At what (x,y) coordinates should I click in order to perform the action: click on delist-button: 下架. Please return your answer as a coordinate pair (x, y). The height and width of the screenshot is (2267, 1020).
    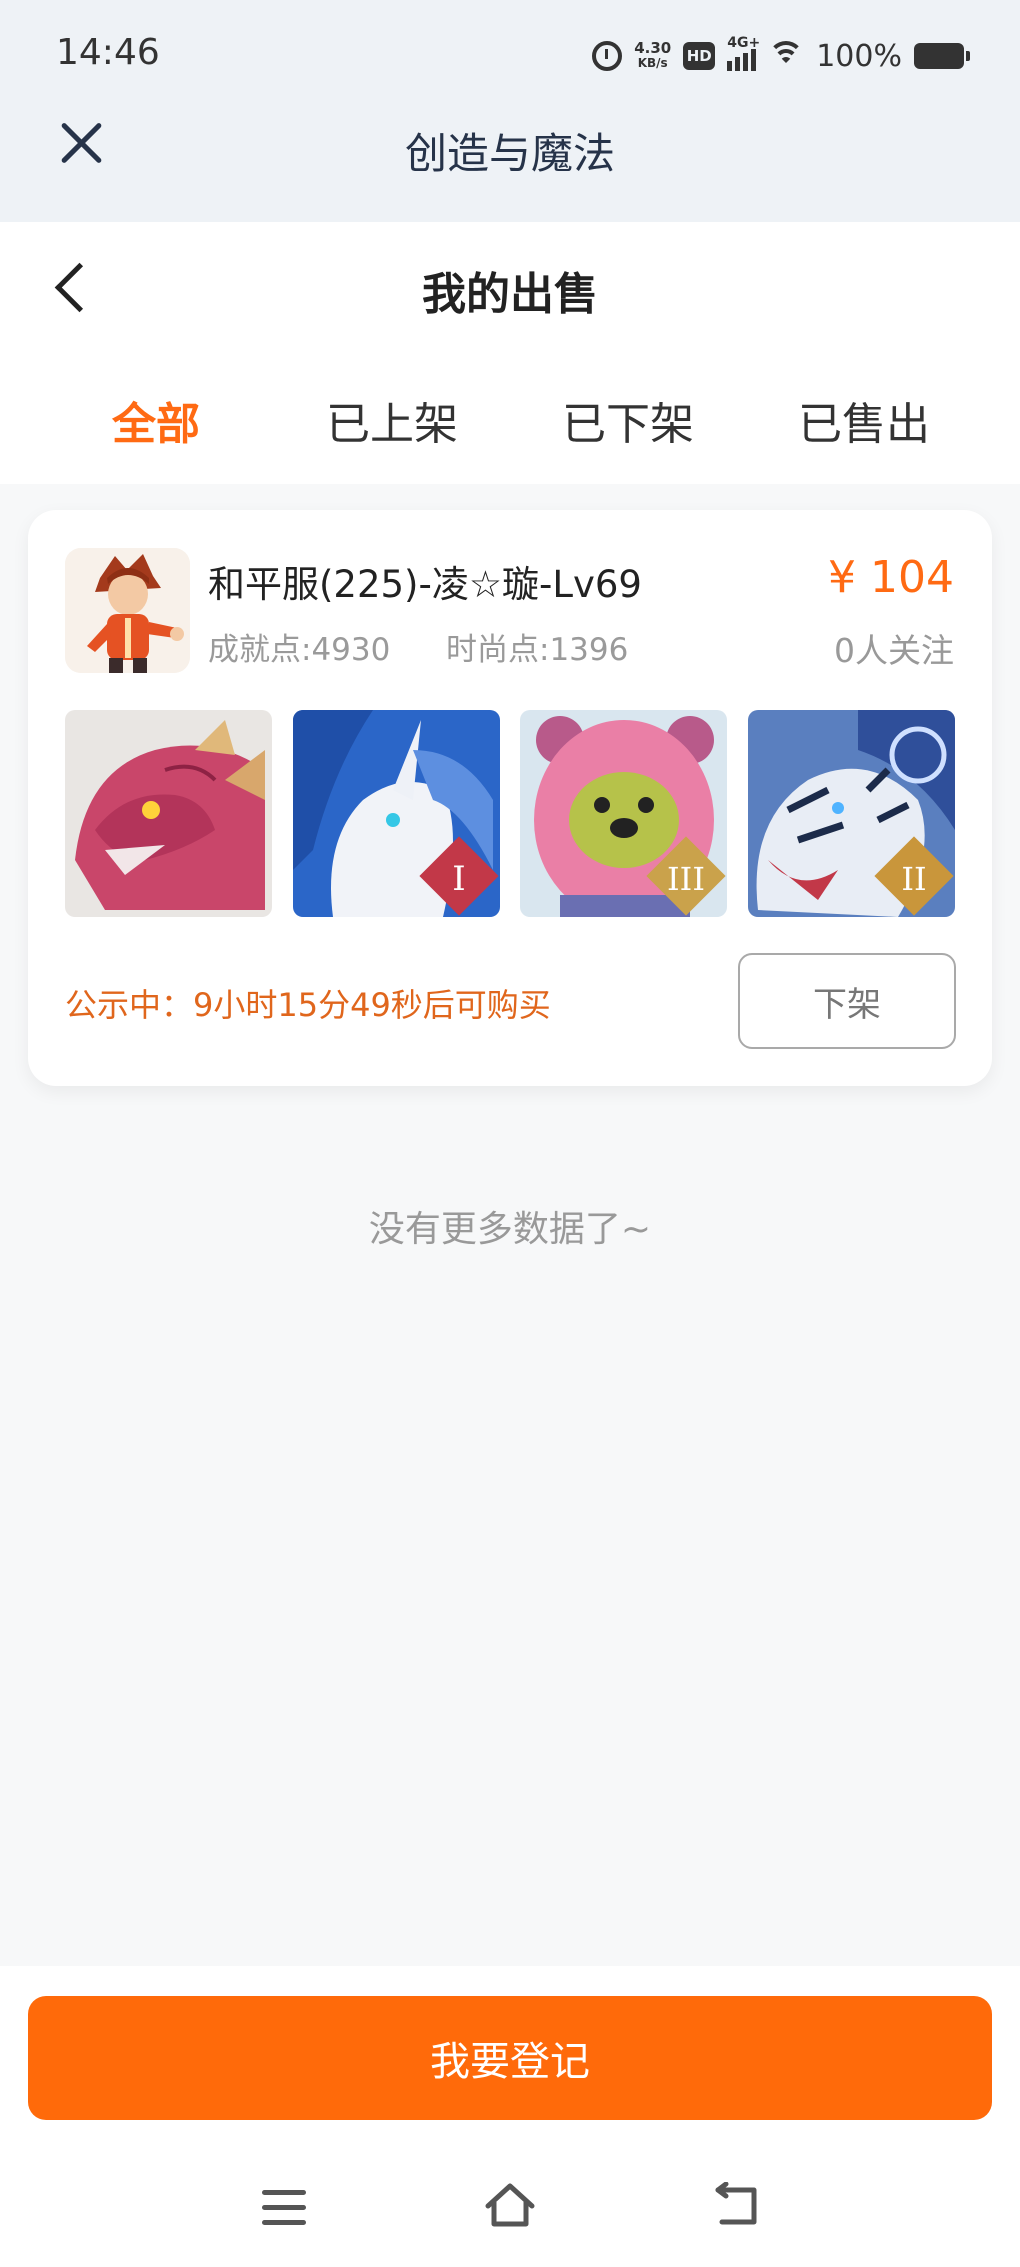
    Looking at the image, I should click on (847, 1001).